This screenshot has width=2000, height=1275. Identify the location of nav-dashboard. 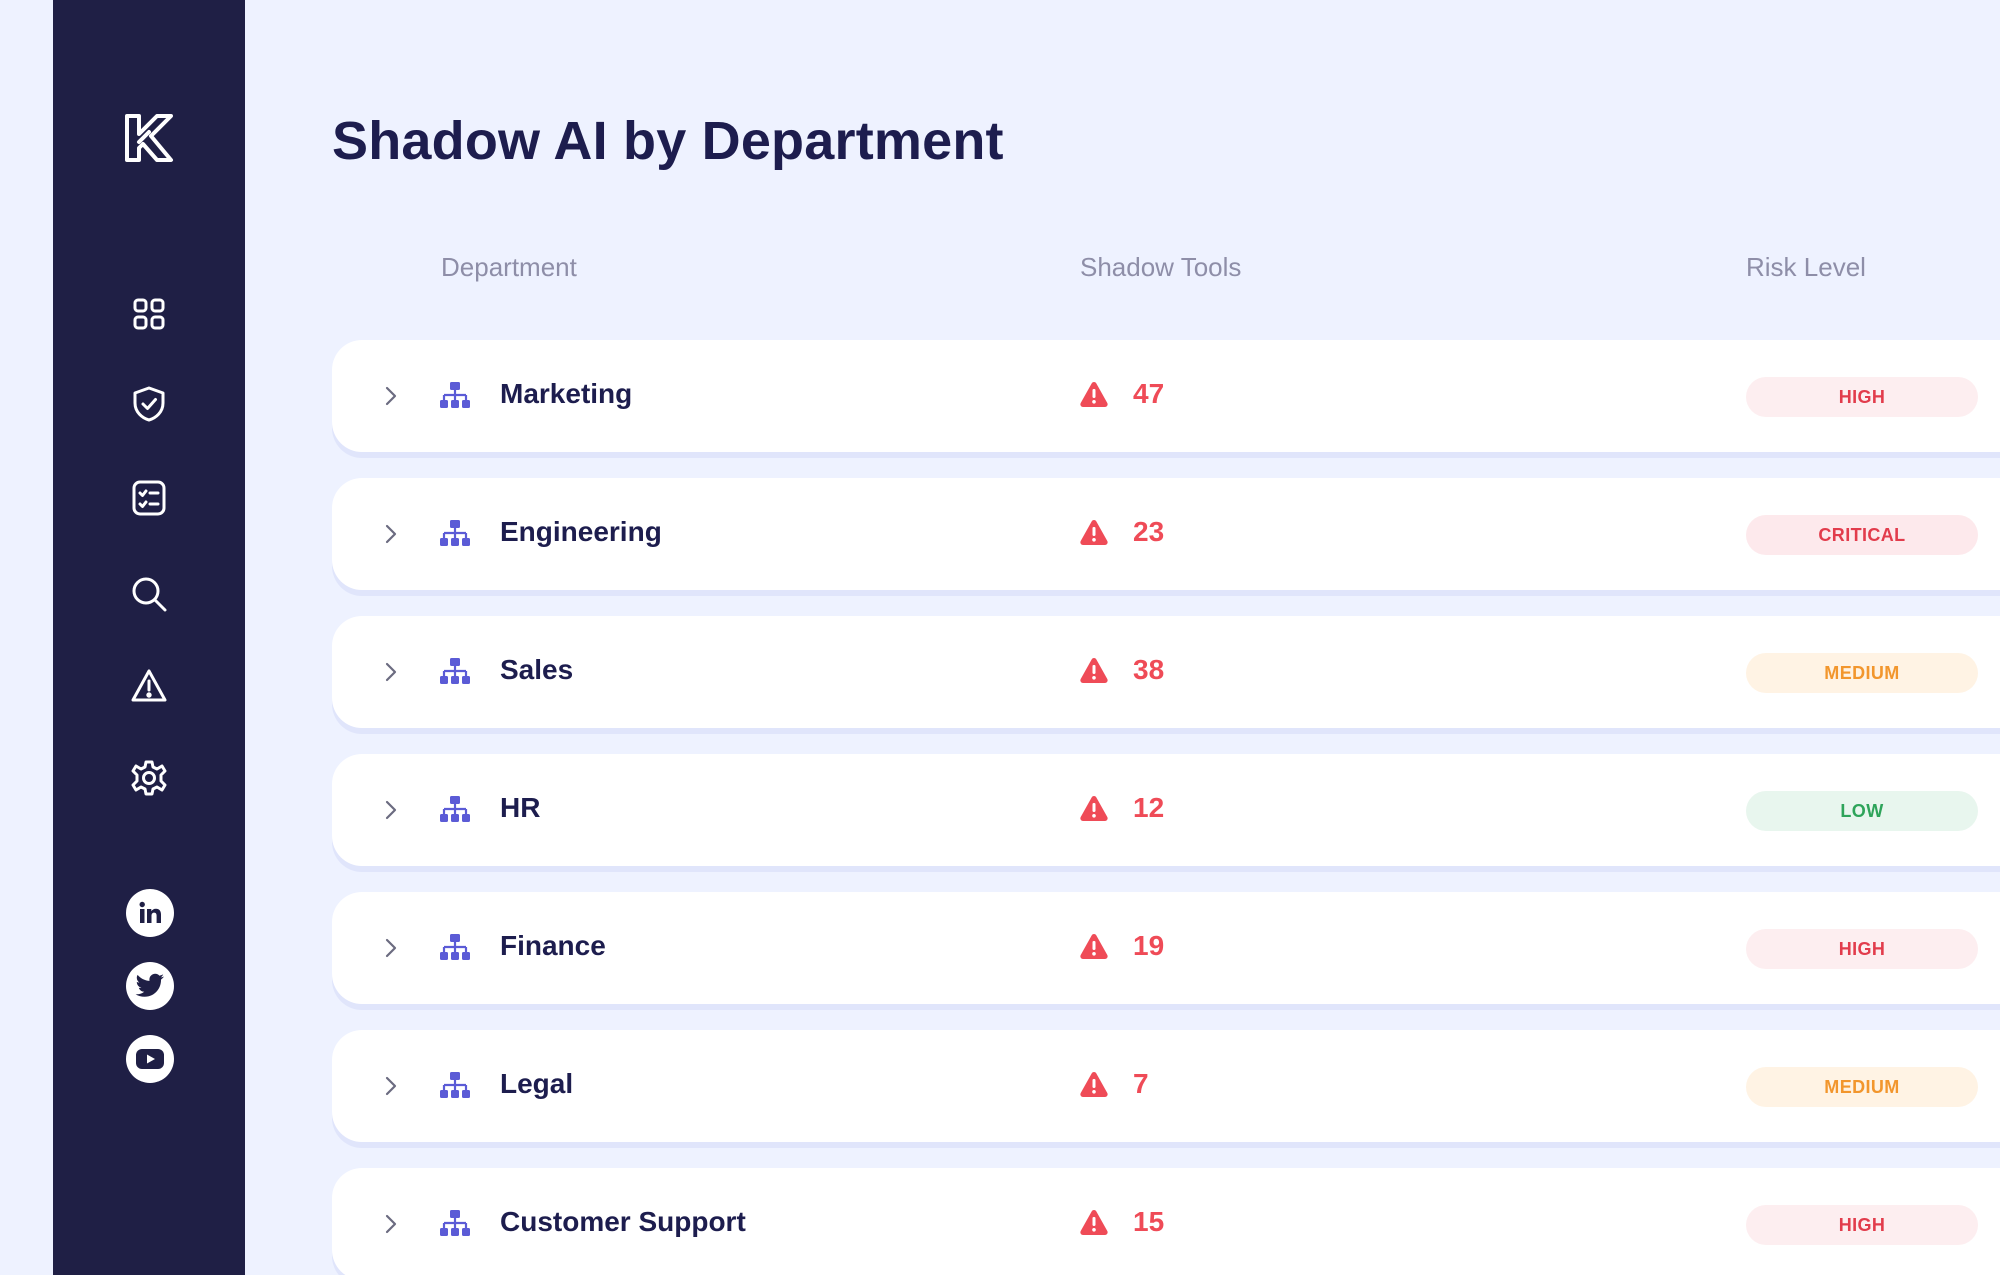
(149, 314).